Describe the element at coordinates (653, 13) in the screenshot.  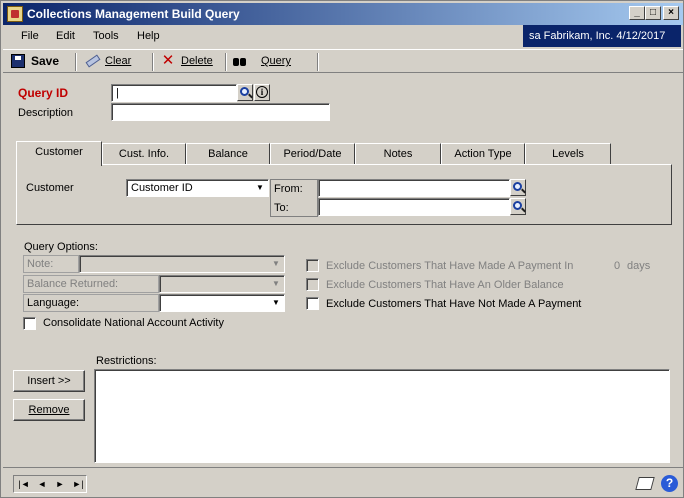
I see `maximize-button: □` at that location.